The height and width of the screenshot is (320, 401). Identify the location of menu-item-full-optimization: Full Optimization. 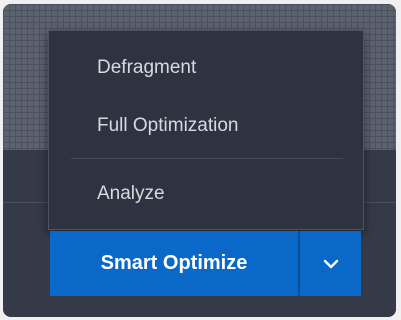
(206, 126).